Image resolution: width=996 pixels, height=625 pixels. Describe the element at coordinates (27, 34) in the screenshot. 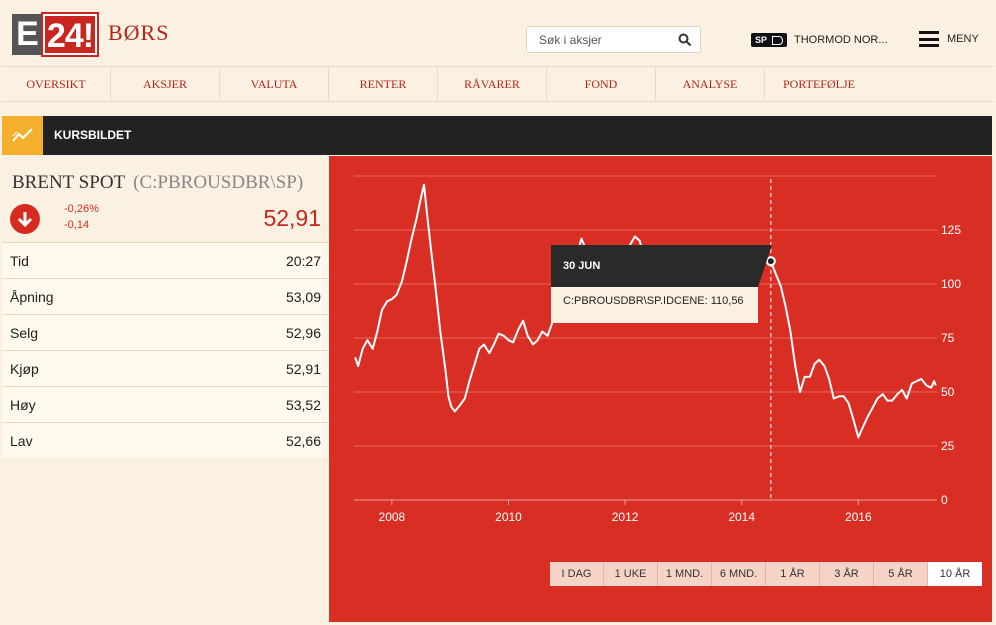

I see `logo-e: E` at that location.